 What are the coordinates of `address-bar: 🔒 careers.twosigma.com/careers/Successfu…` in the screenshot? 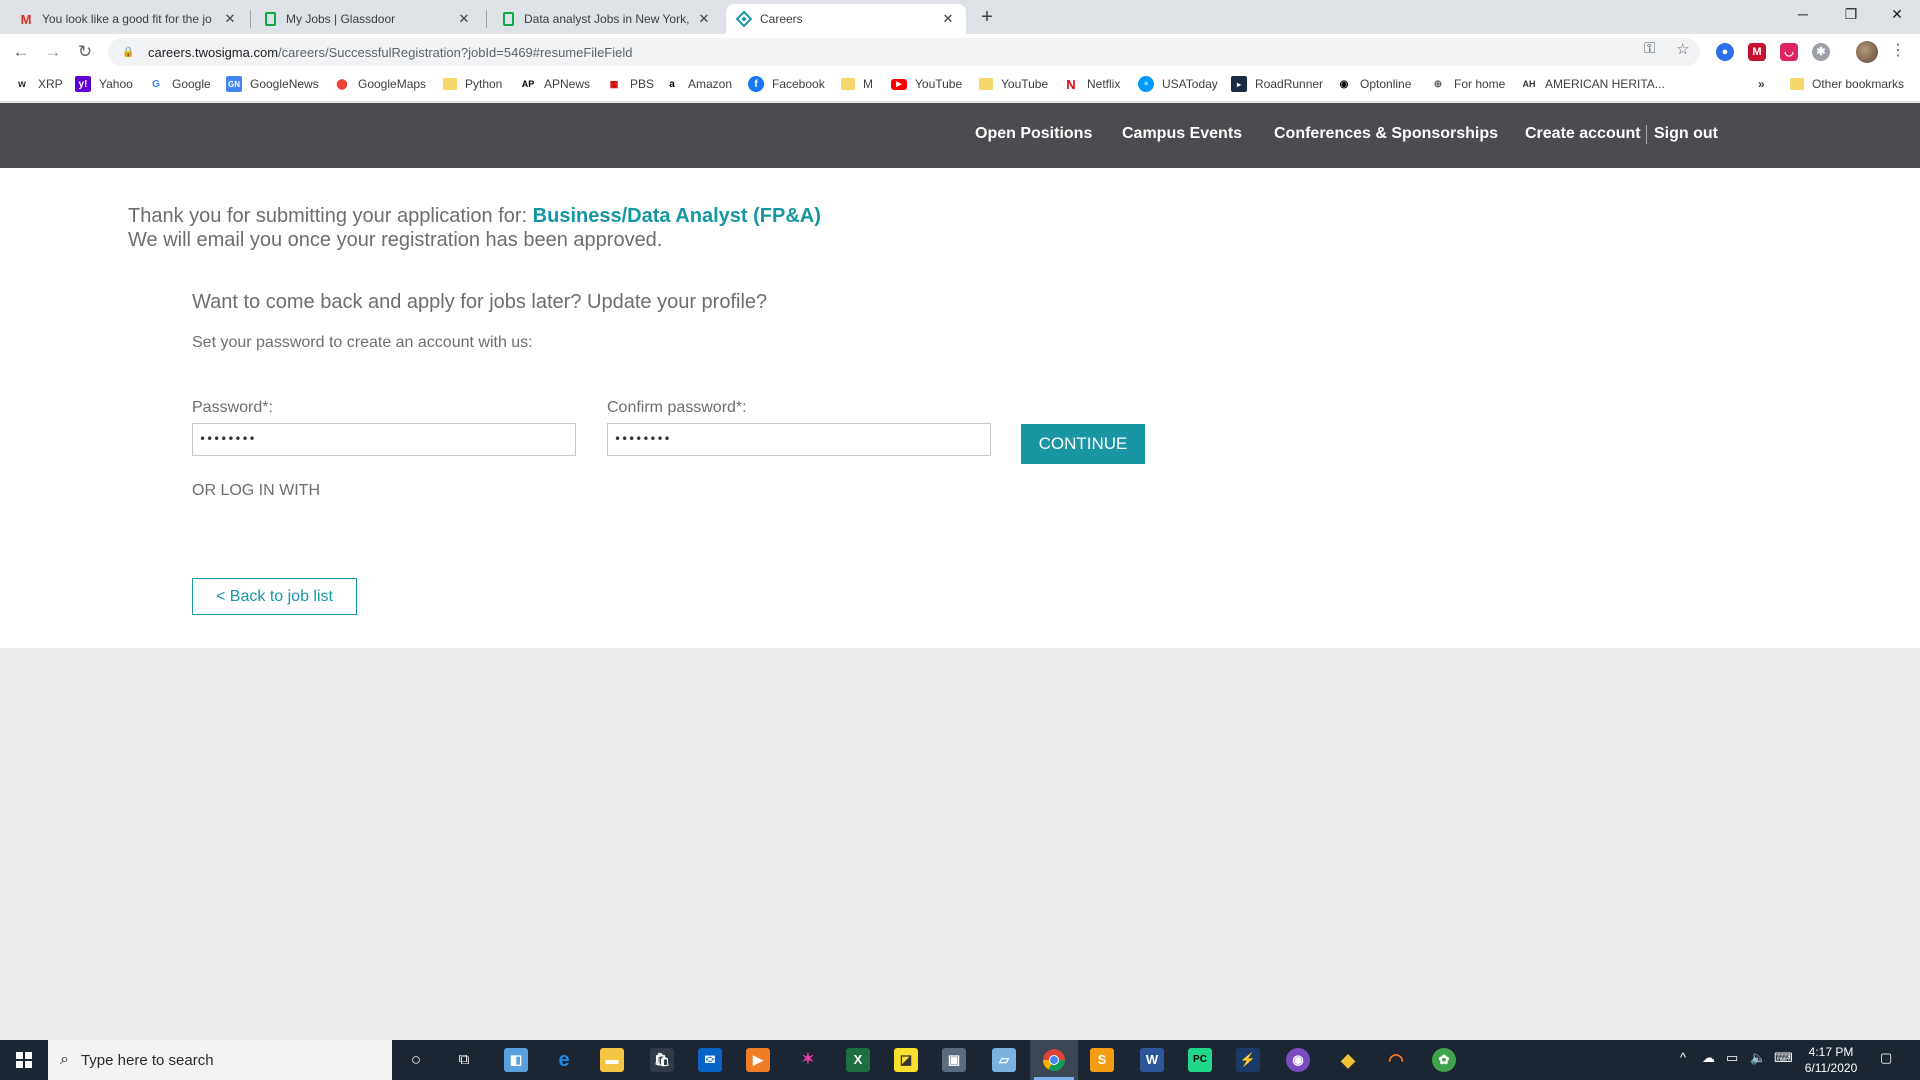 It's located at (904, 52).